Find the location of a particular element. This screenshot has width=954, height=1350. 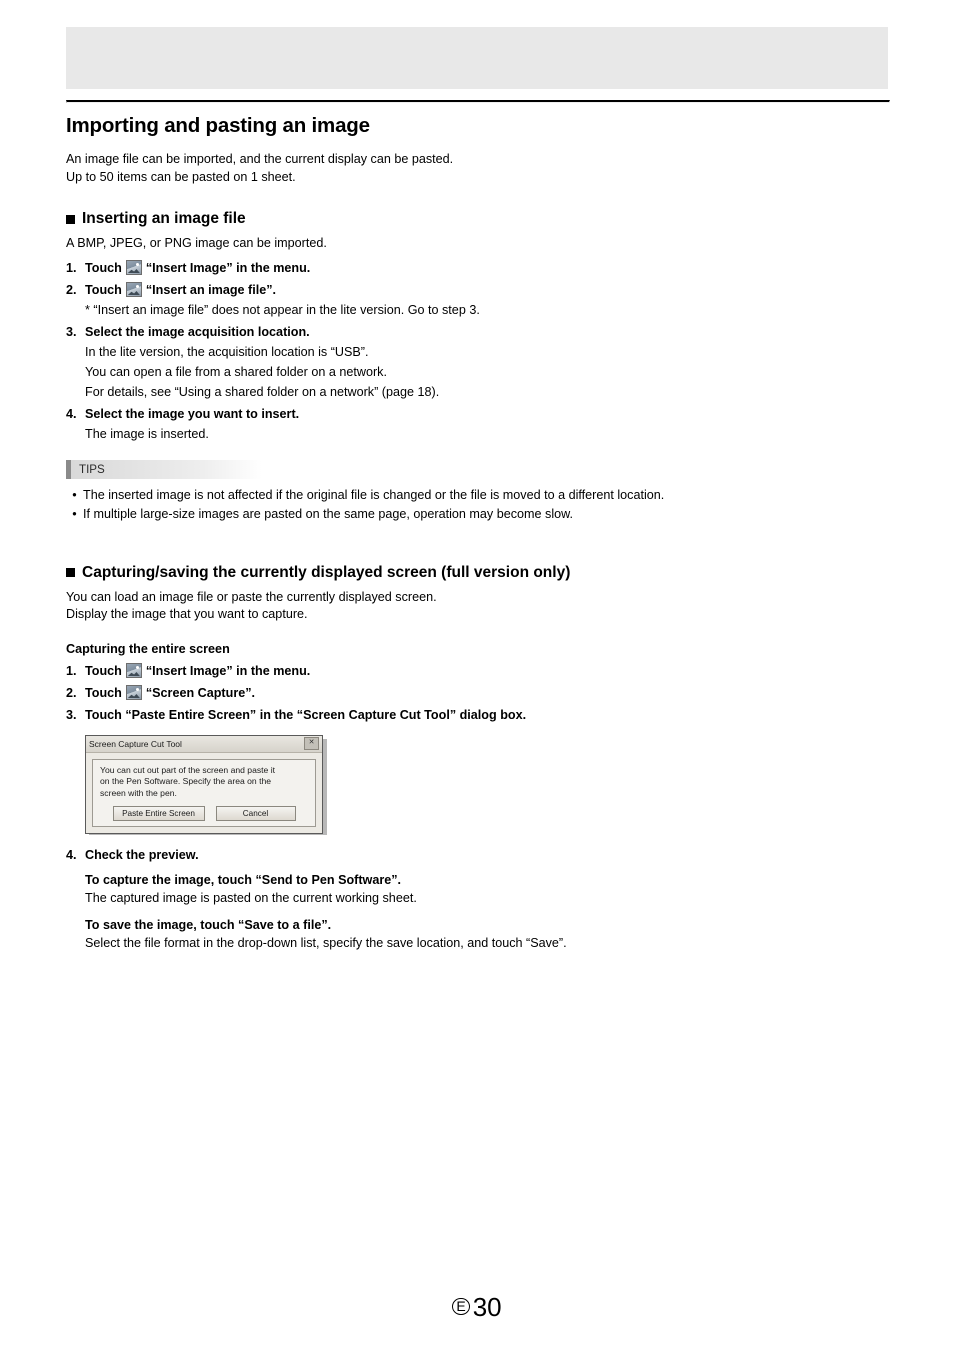

tips-bar: TIPS is located at coordinates (164, 469).